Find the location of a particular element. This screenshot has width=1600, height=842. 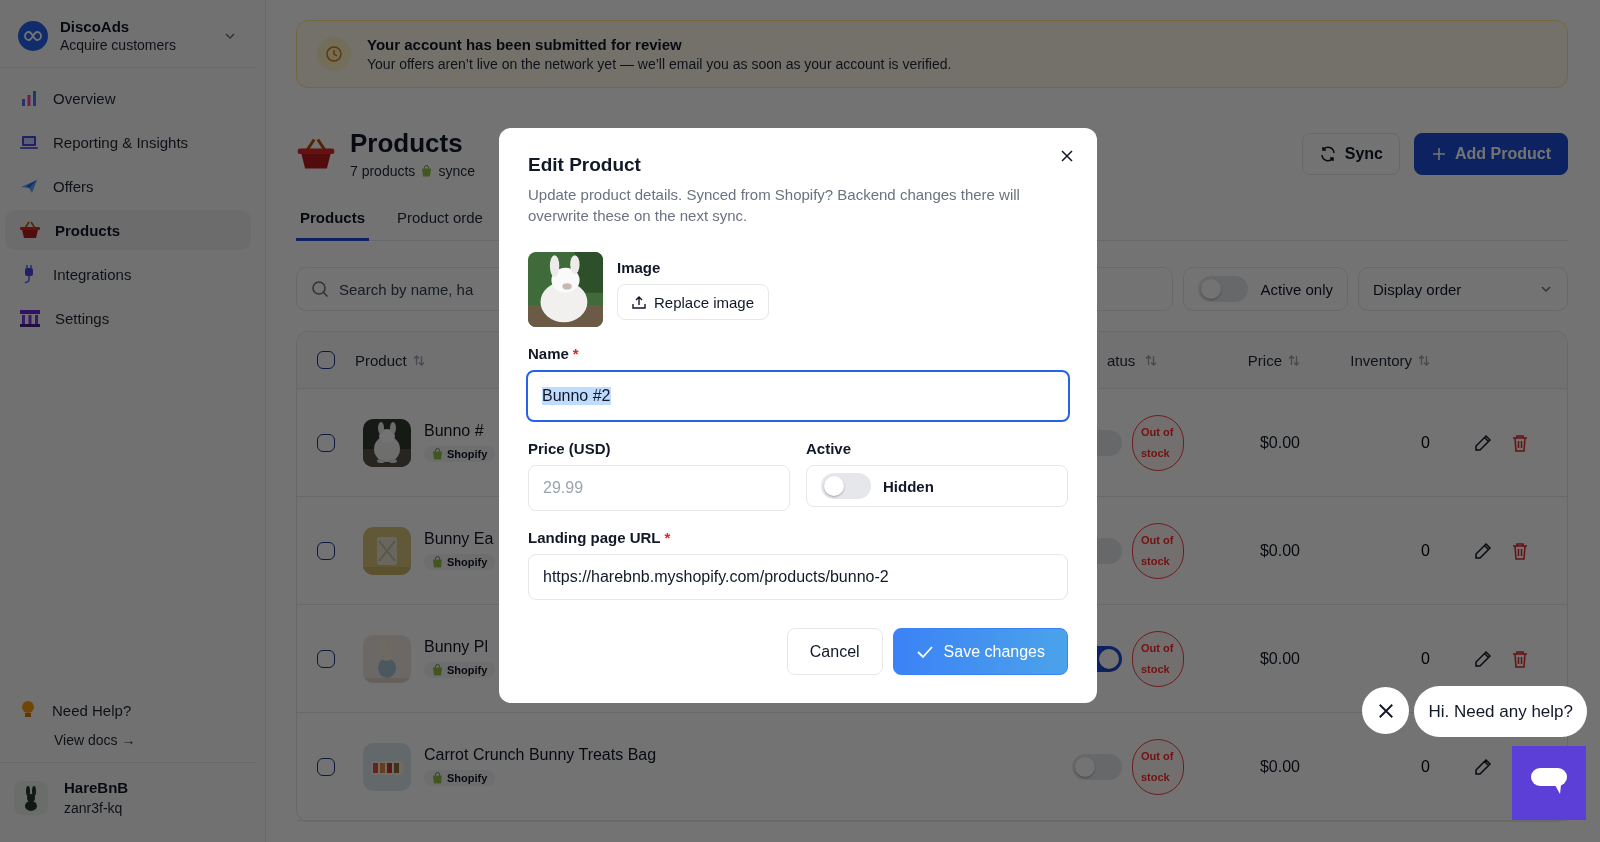

product-name: Bunny Ea is located at coordinates (459, 538).